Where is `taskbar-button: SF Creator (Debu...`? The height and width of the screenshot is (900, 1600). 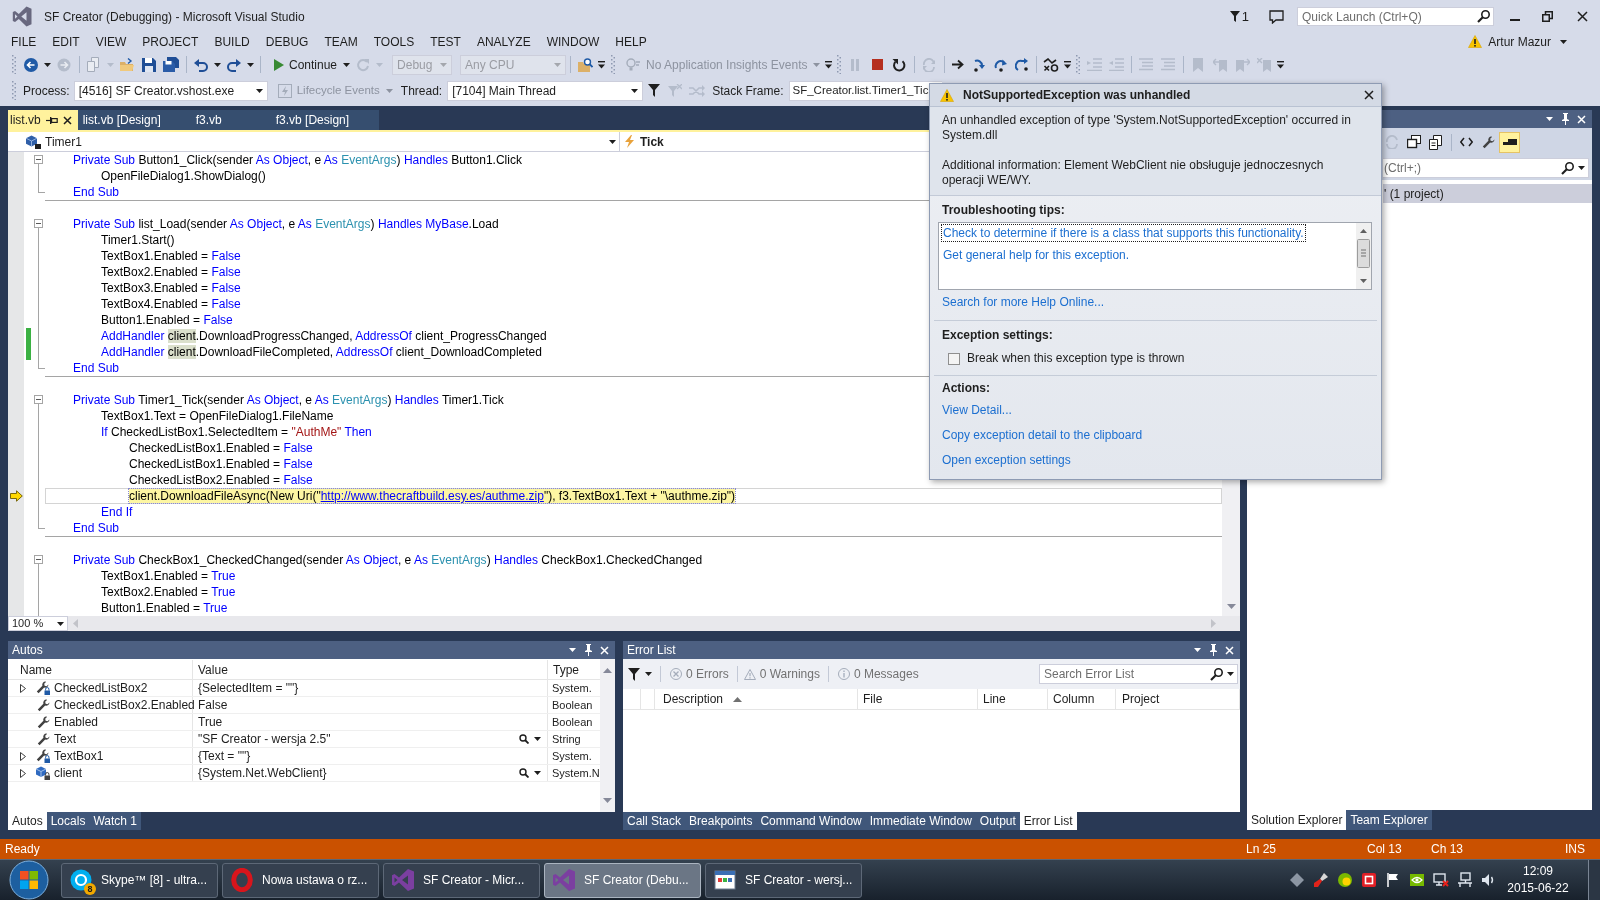
taskbar-button: SF Creator (Debu... is located at coordinates (622, 880).